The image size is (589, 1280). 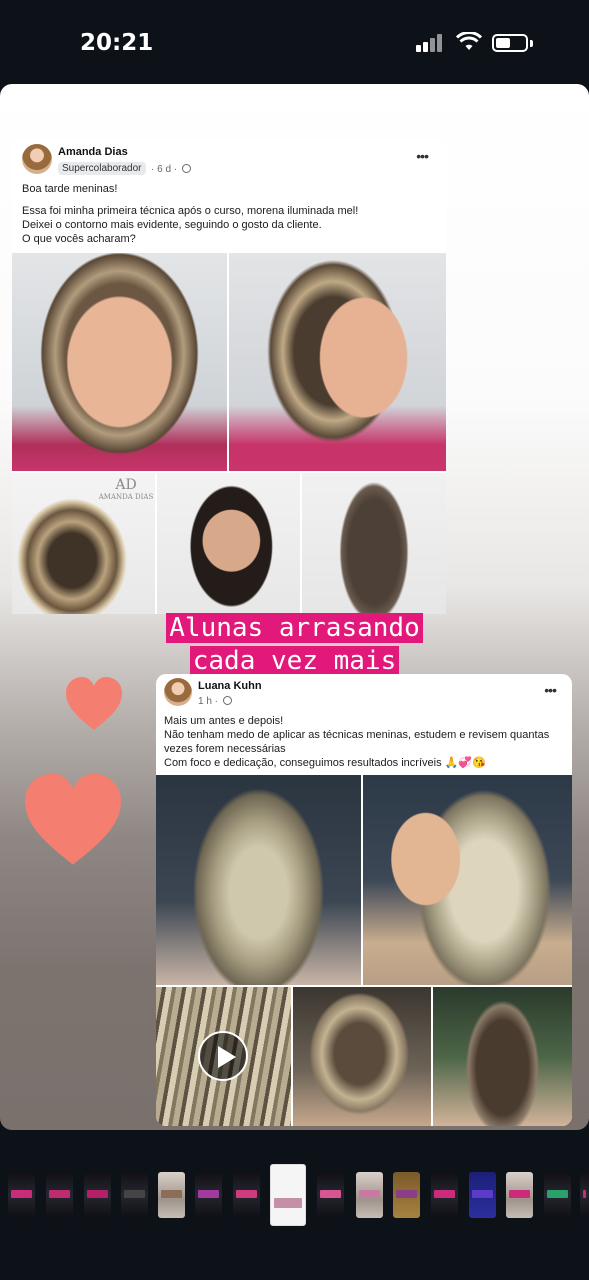 I want to click on post-text-line: O que vocês acharam?, so click(x=79, y=239).